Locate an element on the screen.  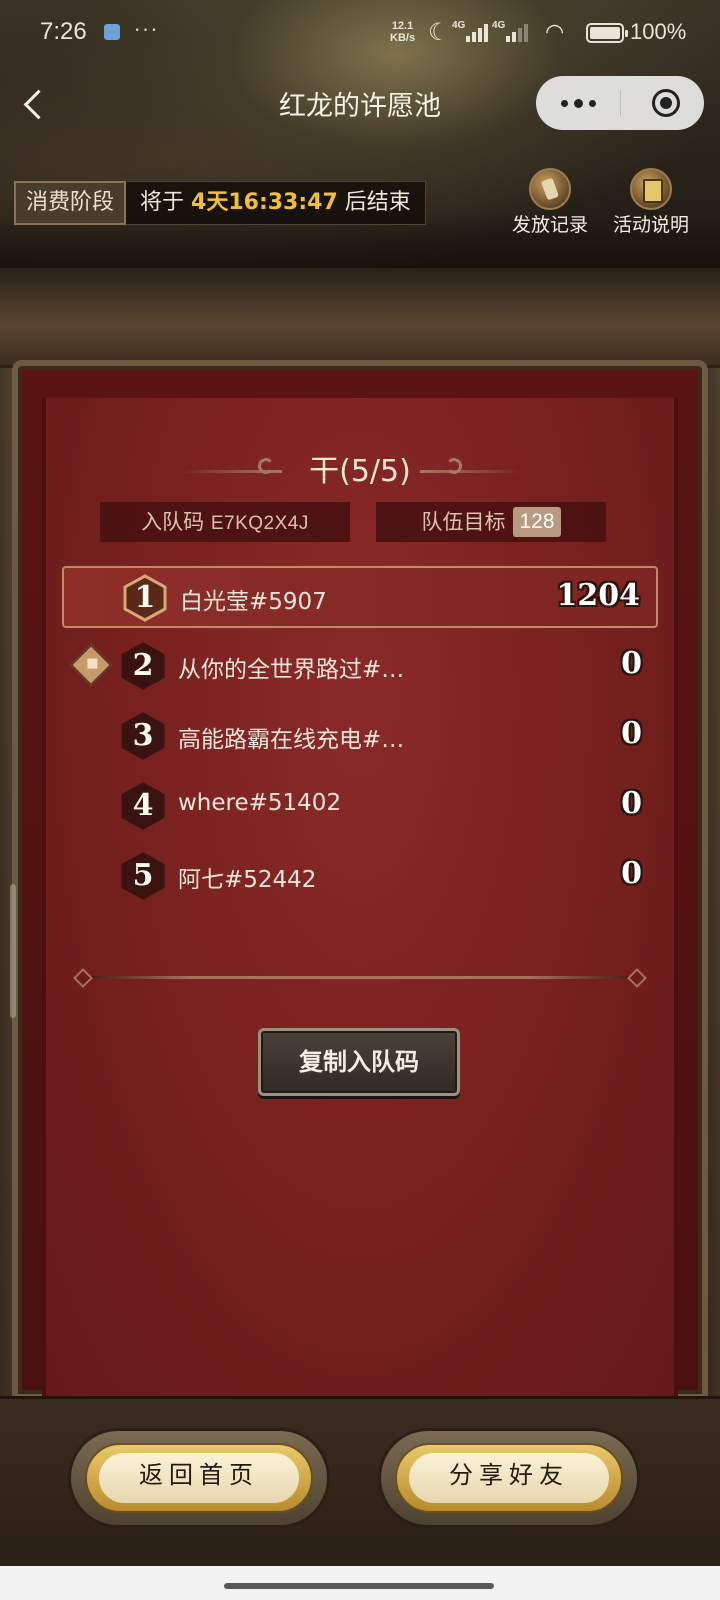
rules-button: 活动说明 is located at coordinates (651, 202).